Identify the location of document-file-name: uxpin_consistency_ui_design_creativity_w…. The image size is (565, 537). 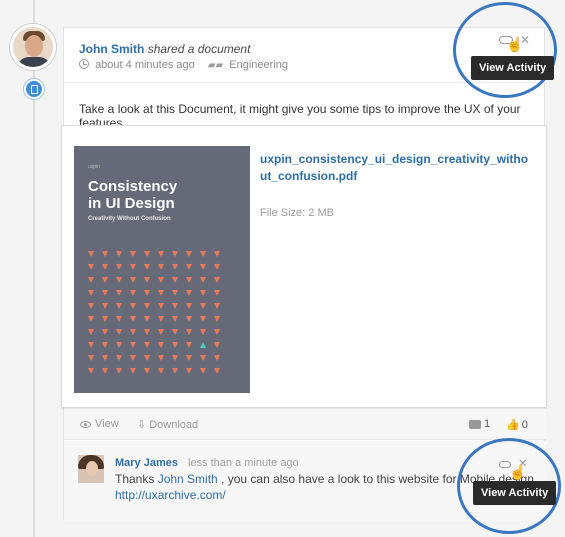
(396, 168).